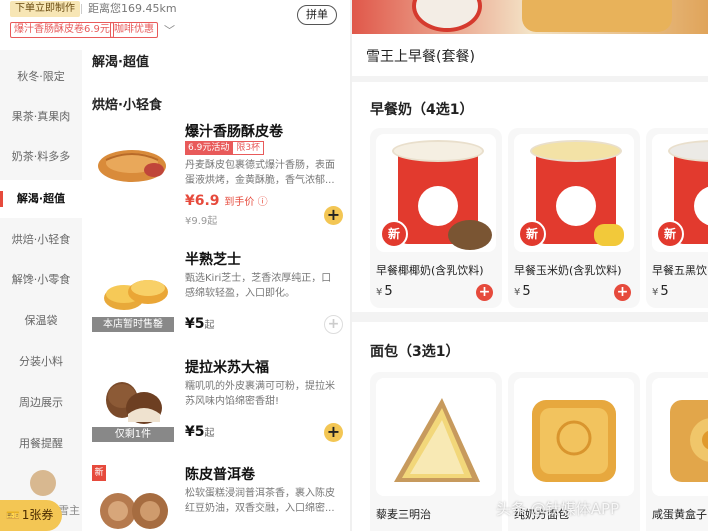  I want to click on card-name: 早餐玉米奶(含乳饮料), so click(568, 270).